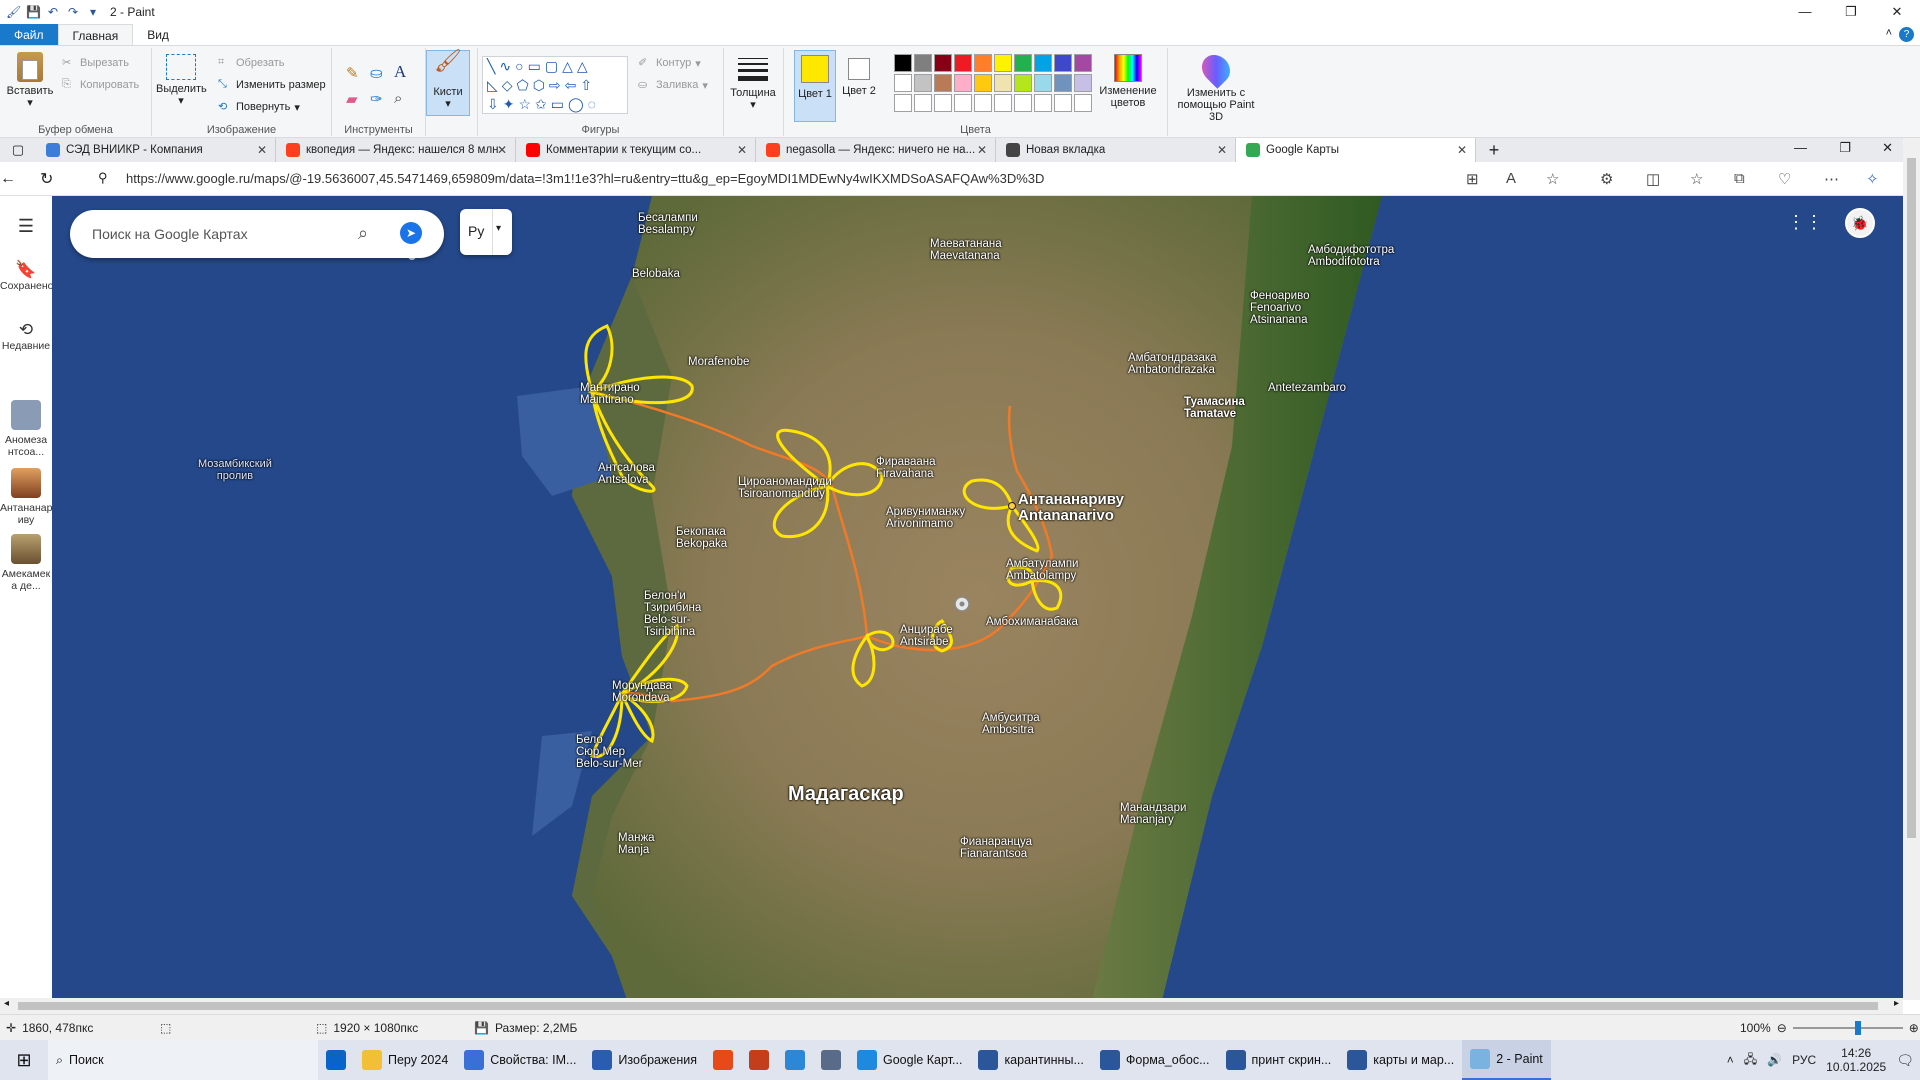 The image size is (1920, 1080). Describe the element at coordinates (29, 34) in the screenshot. I see `tab-file: Файл` at that location.